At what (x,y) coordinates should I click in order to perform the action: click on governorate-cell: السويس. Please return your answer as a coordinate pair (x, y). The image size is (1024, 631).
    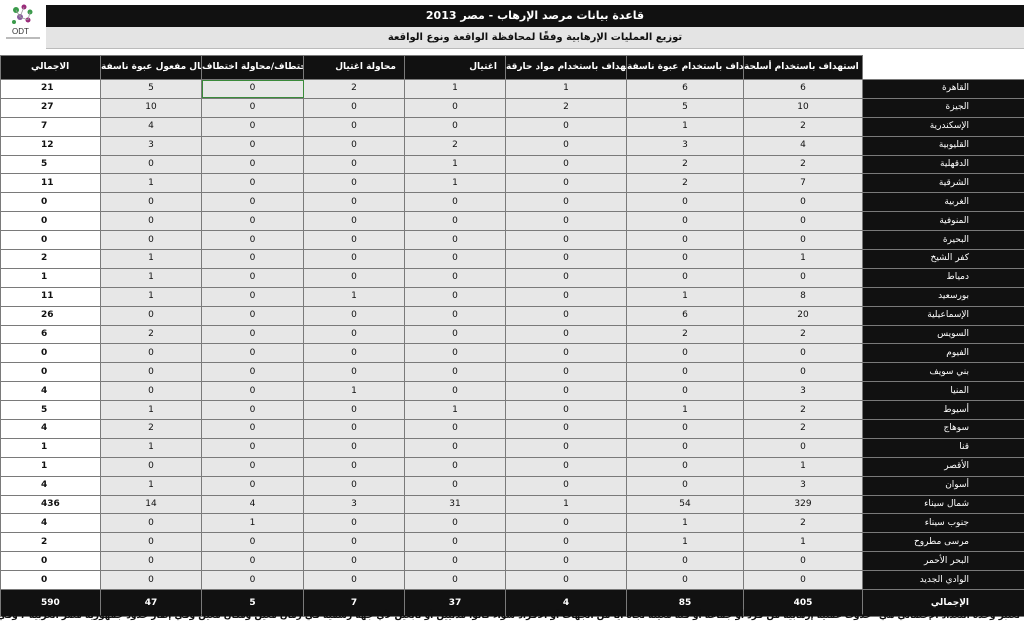
    Looking at the image, I should click on (943, 334).